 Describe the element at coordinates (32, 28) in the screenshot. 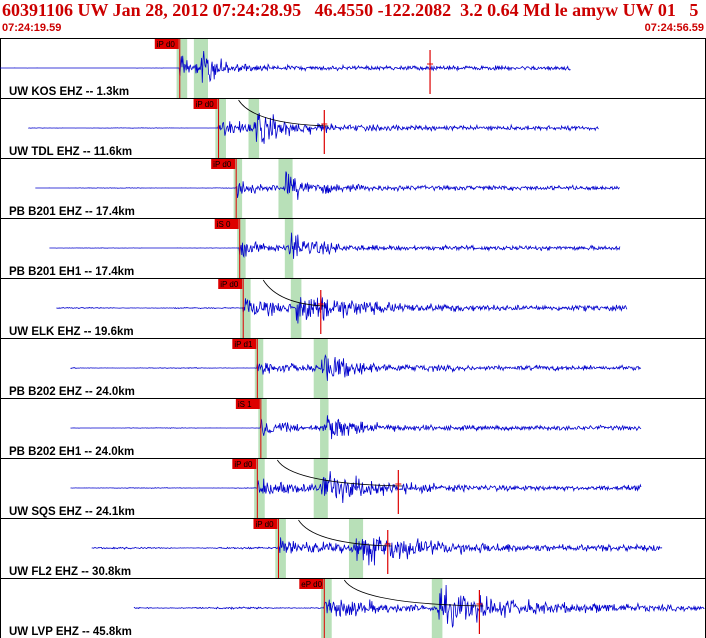

I see `start-time-label: 07:24:19.59` at that location.